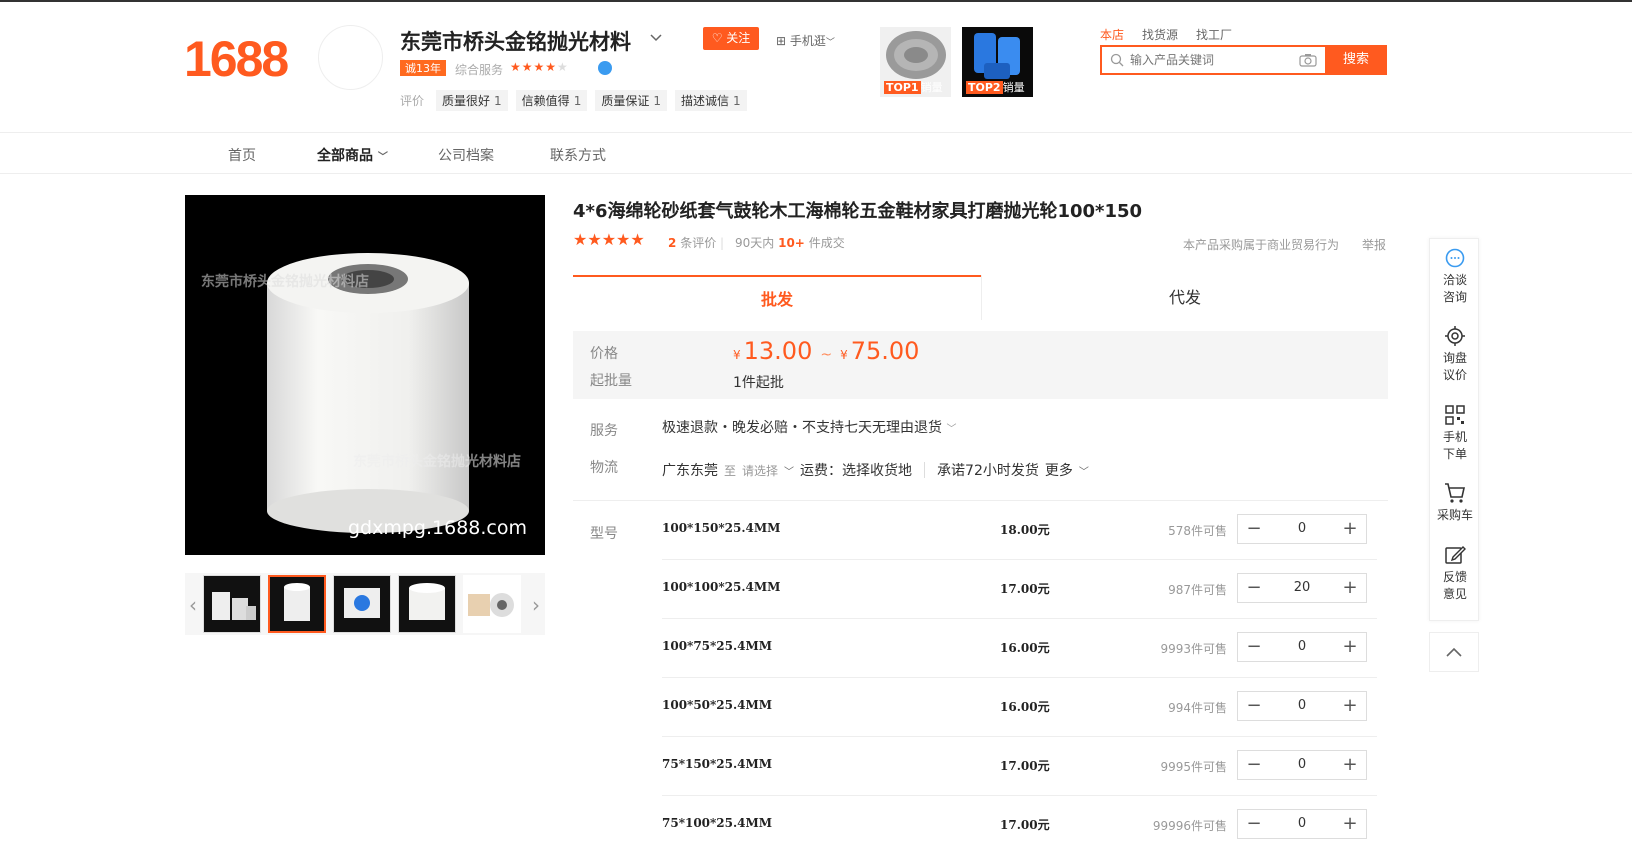 This screenshot has height=855, width=1632. I want to click on years-badge: 诚13年, so click(423, 68).